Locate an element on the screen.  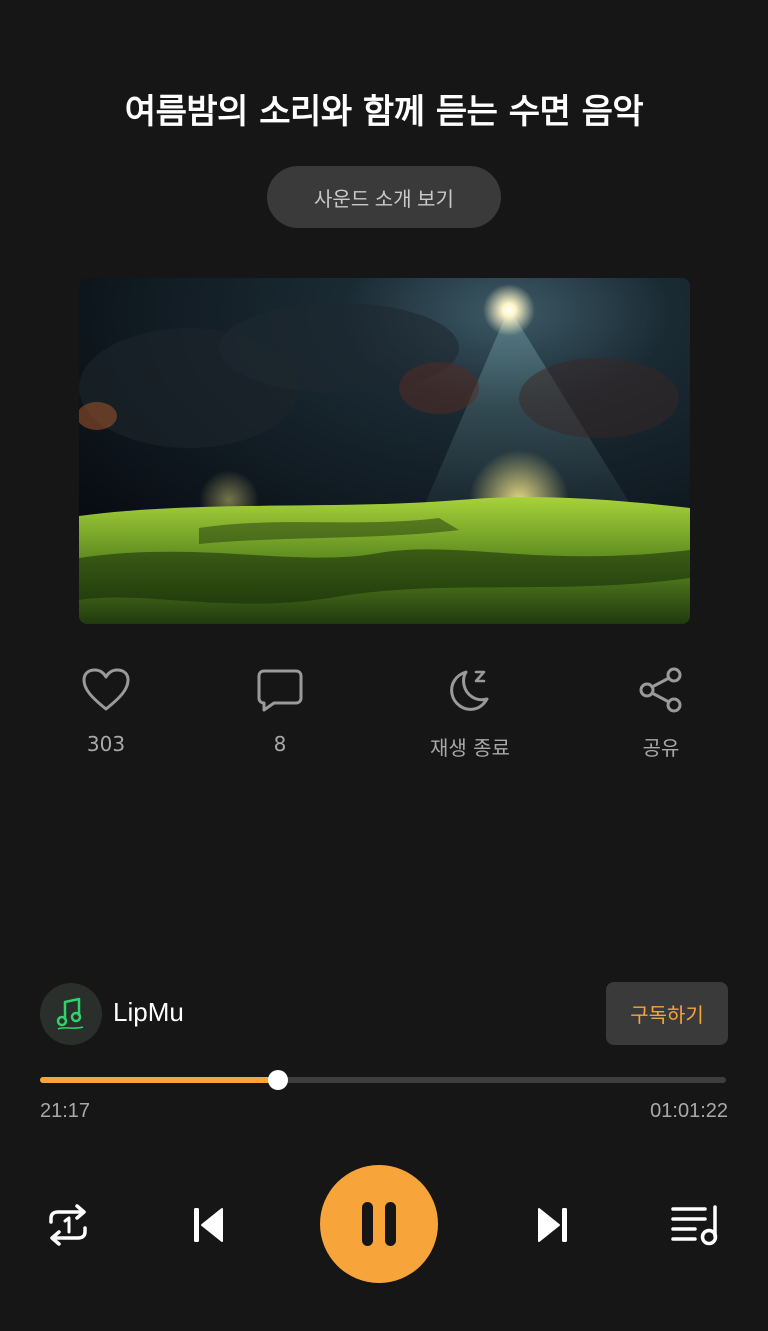
comment-button: 8 is located at coordinates (280, 717).